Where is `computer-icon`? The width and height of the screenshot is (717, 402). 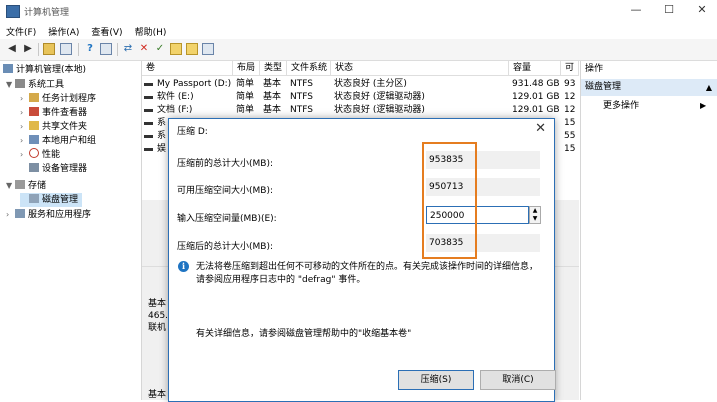
computer-icon is located at coordinates (8, 68).